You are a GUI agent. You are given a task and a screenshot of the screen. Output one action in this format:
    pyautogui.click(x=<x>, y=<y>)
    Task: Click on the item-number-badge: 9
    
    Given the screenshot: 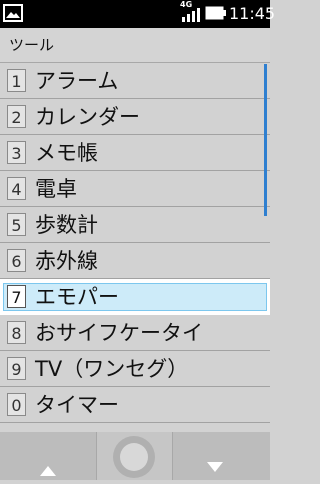 What is the action you would take?
    pyautogui.click(x=16, y=368)
    